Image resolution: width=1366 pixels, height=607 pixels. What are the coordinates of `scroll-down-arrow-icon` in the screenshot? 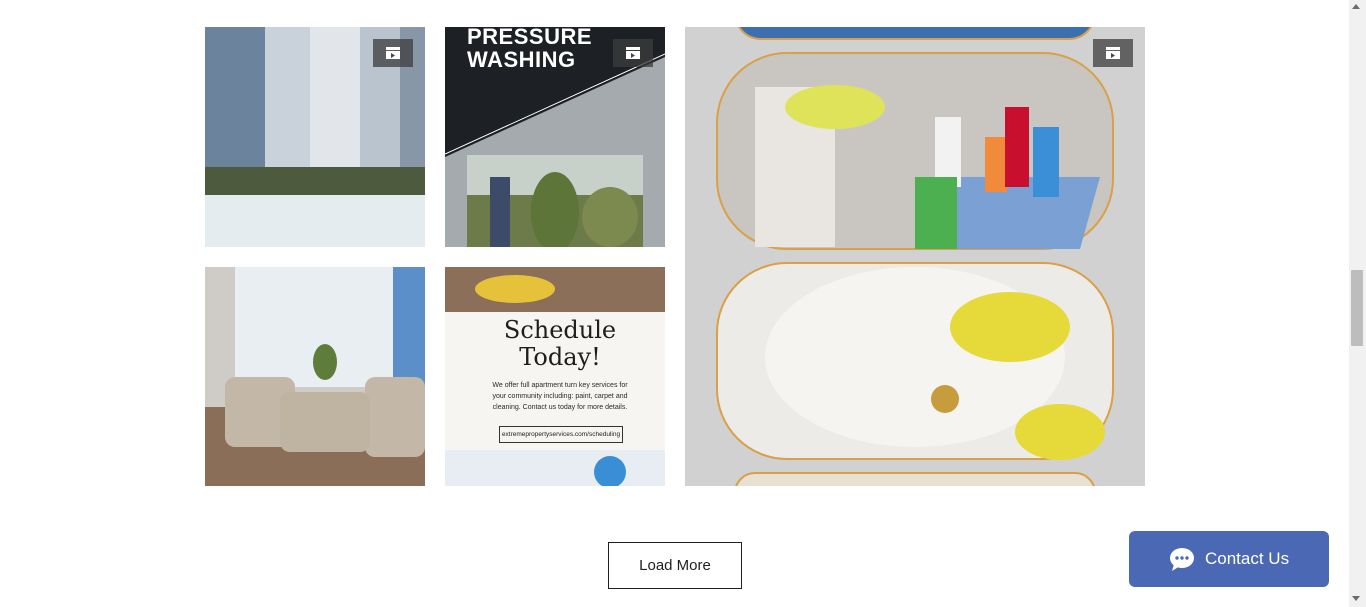 It's located at (1356, 598).